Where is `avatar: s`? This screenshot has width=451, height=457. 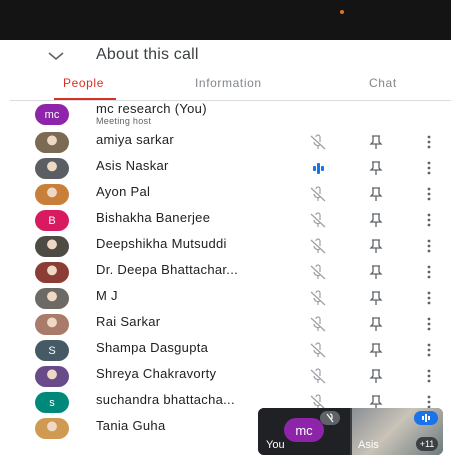
avatar: s is located at coordinates (52, 402).